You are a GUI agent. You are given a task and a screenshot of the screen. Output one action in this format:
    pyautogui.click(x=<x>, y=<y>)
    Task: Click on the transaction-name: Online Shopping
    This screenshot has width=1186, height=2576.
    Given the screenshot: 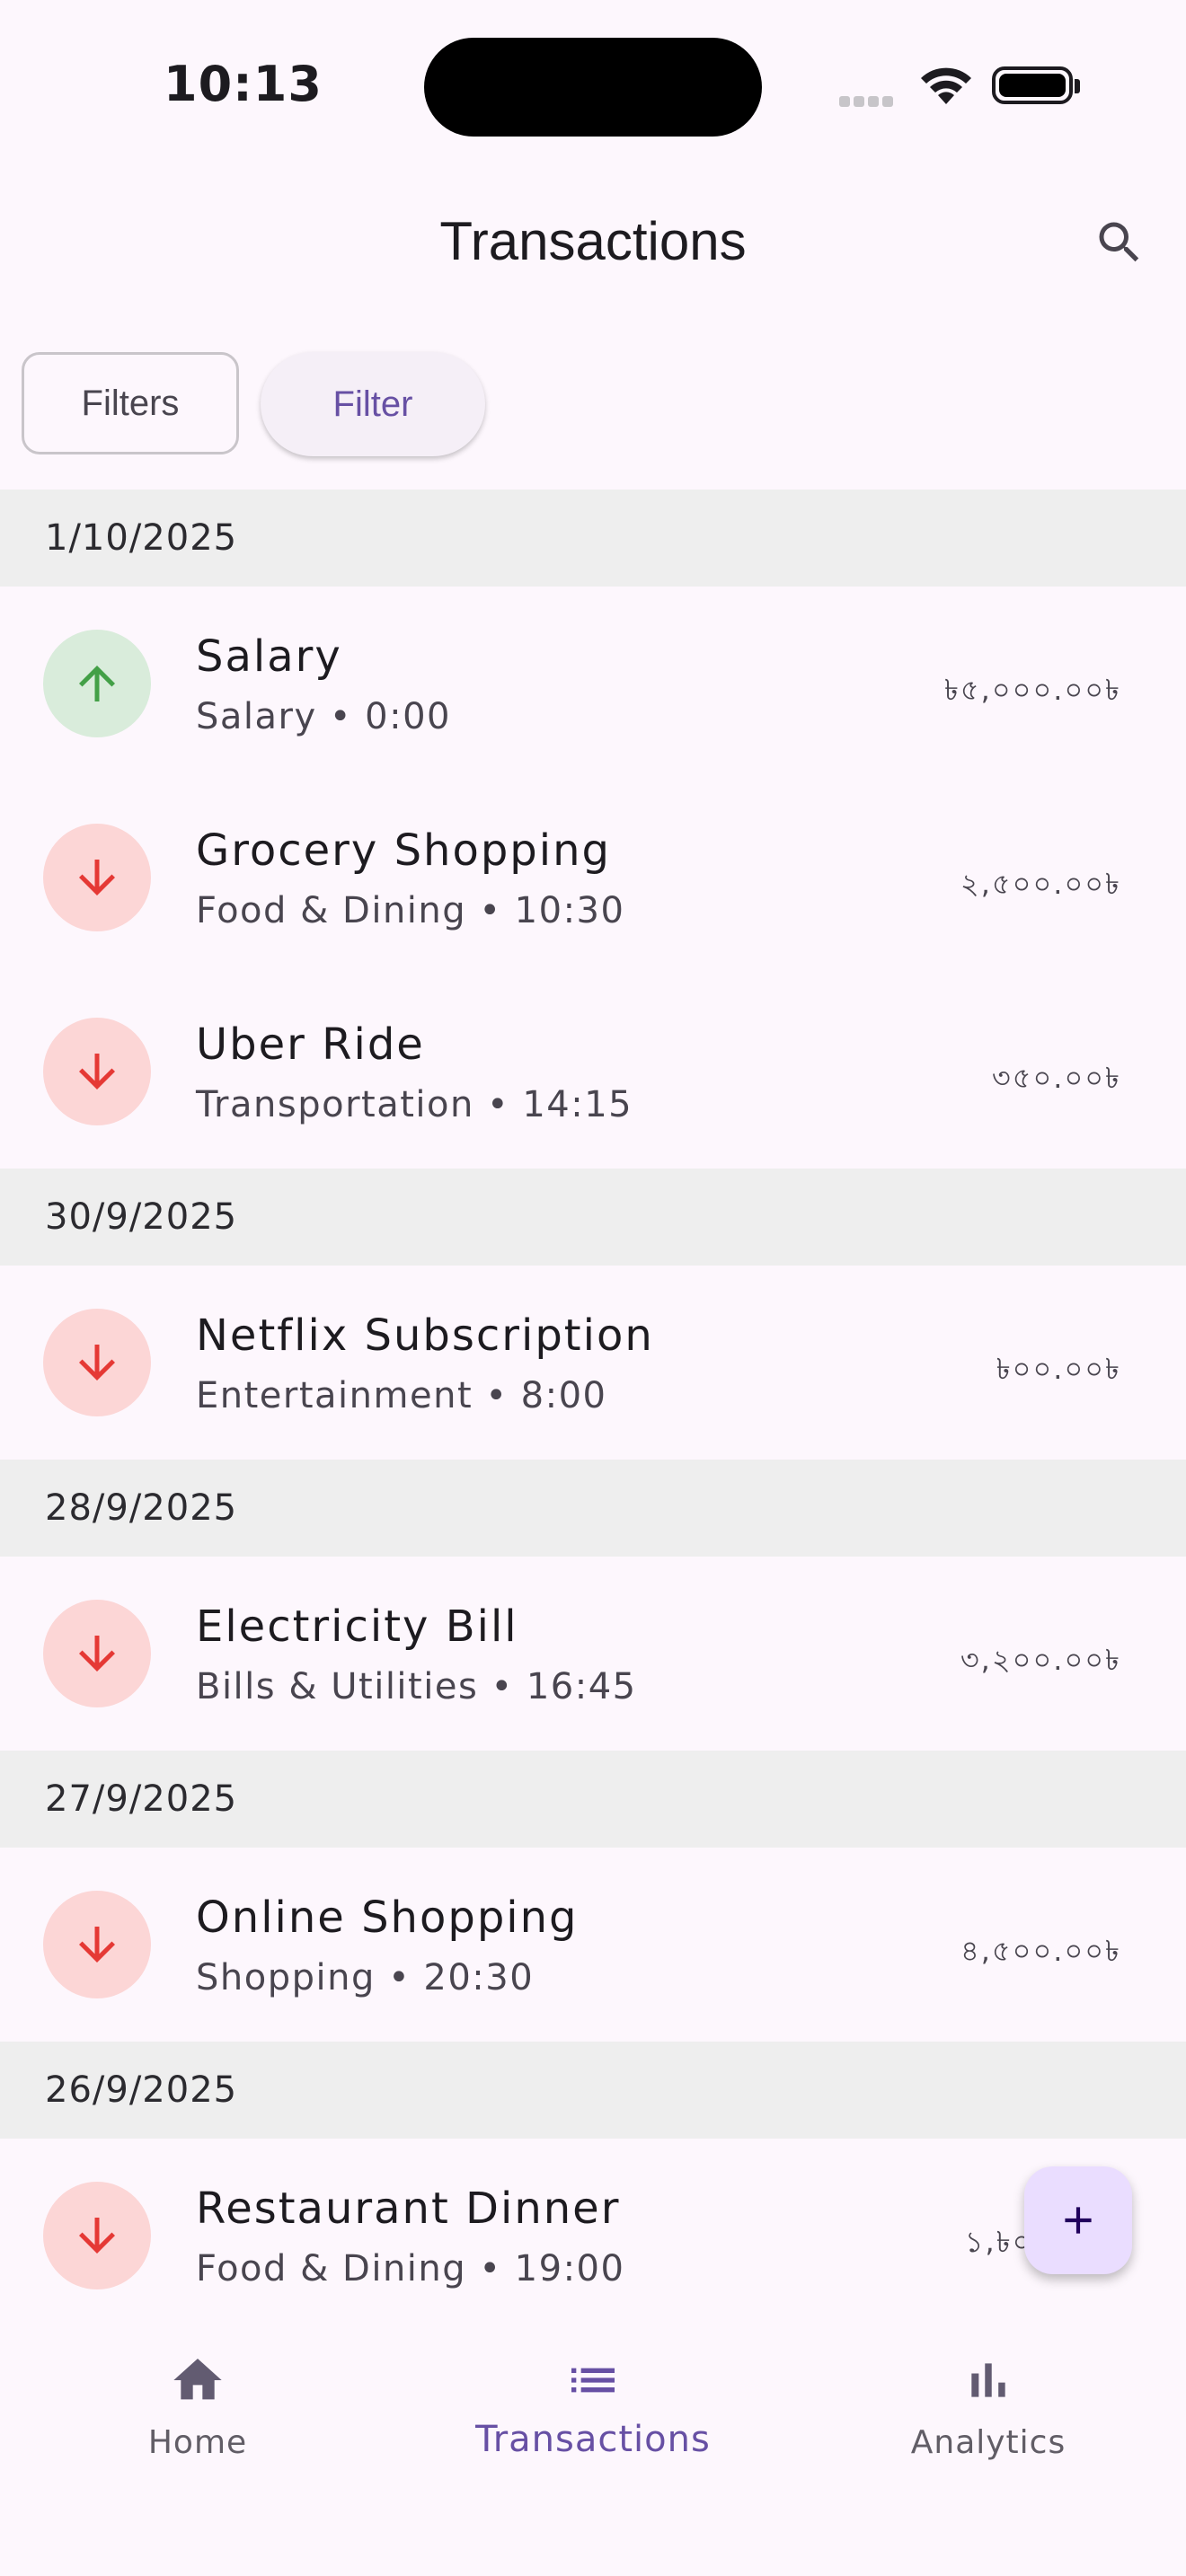 What is the action you would take?
    pyautogui.click(x=387, y=1917)
    